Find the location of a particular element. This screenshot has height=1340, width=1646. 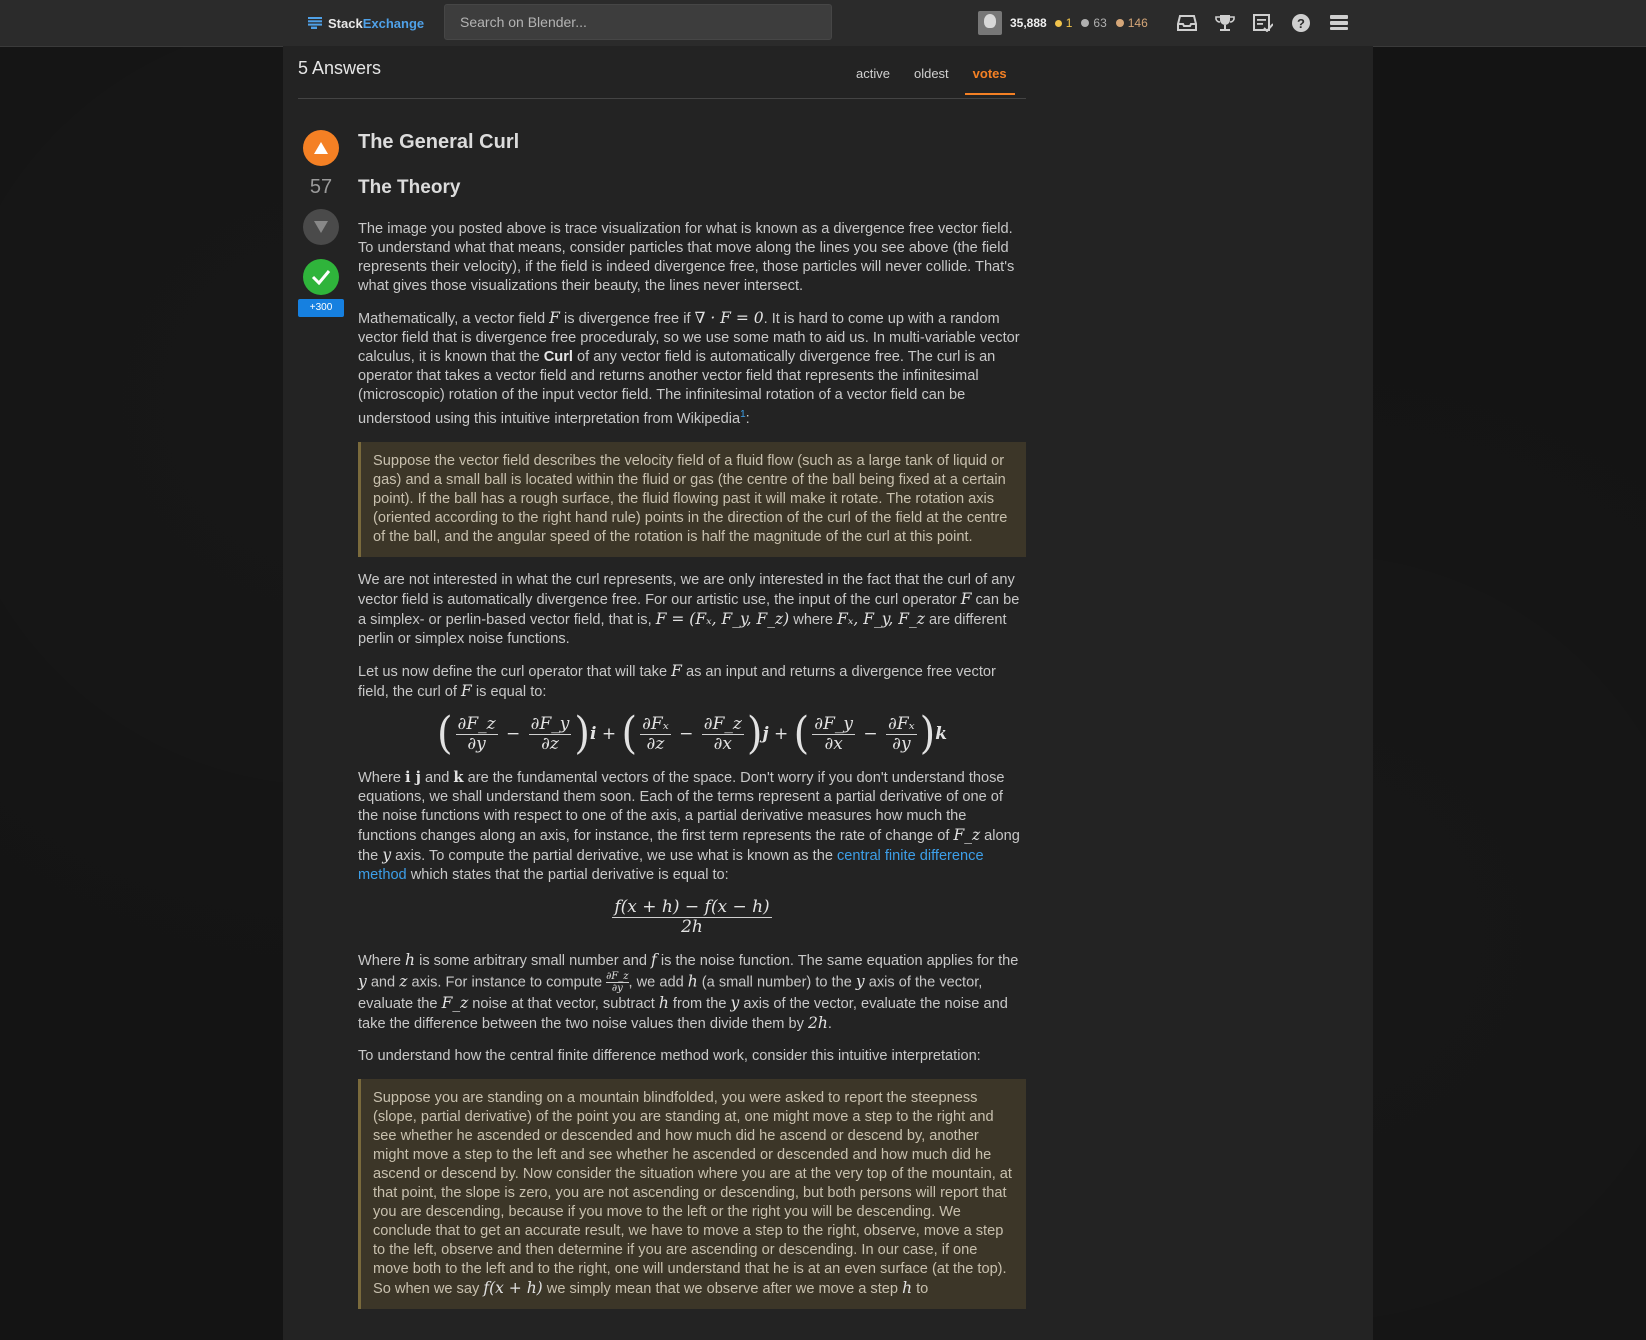

bronze-badge-count: 146 is located at coordinates (1137, 23).